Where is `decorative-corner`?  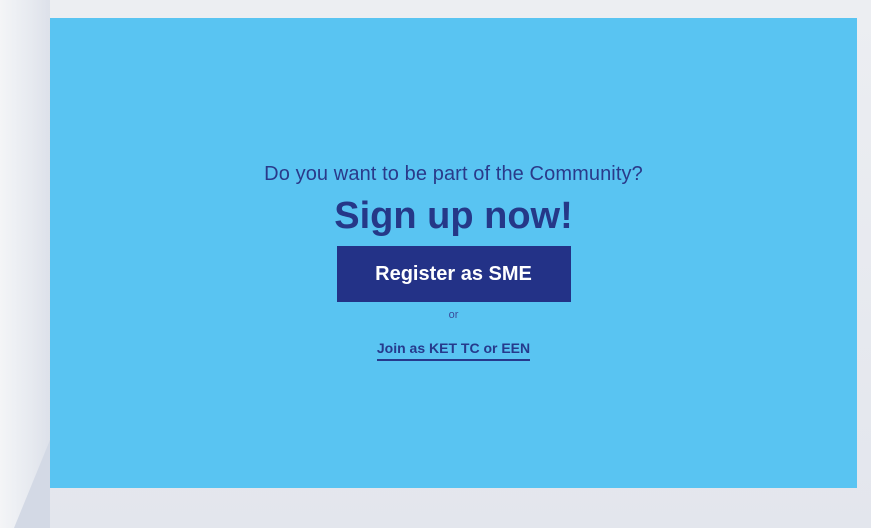
decorative-corner is located at coordinates (32, 484).